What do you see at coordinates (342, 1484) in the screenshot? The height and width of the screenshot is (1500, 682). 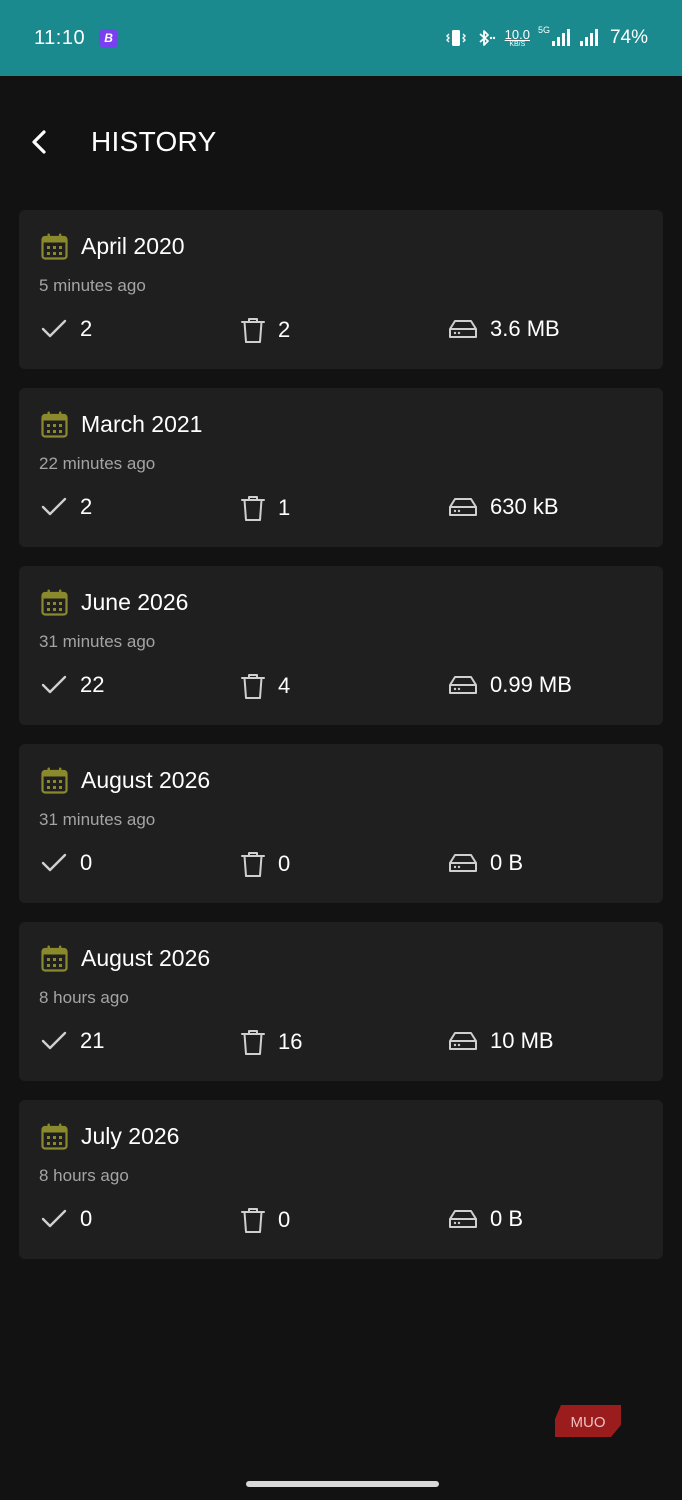 I see `home-indicator` at bounding box center [342, 1484].